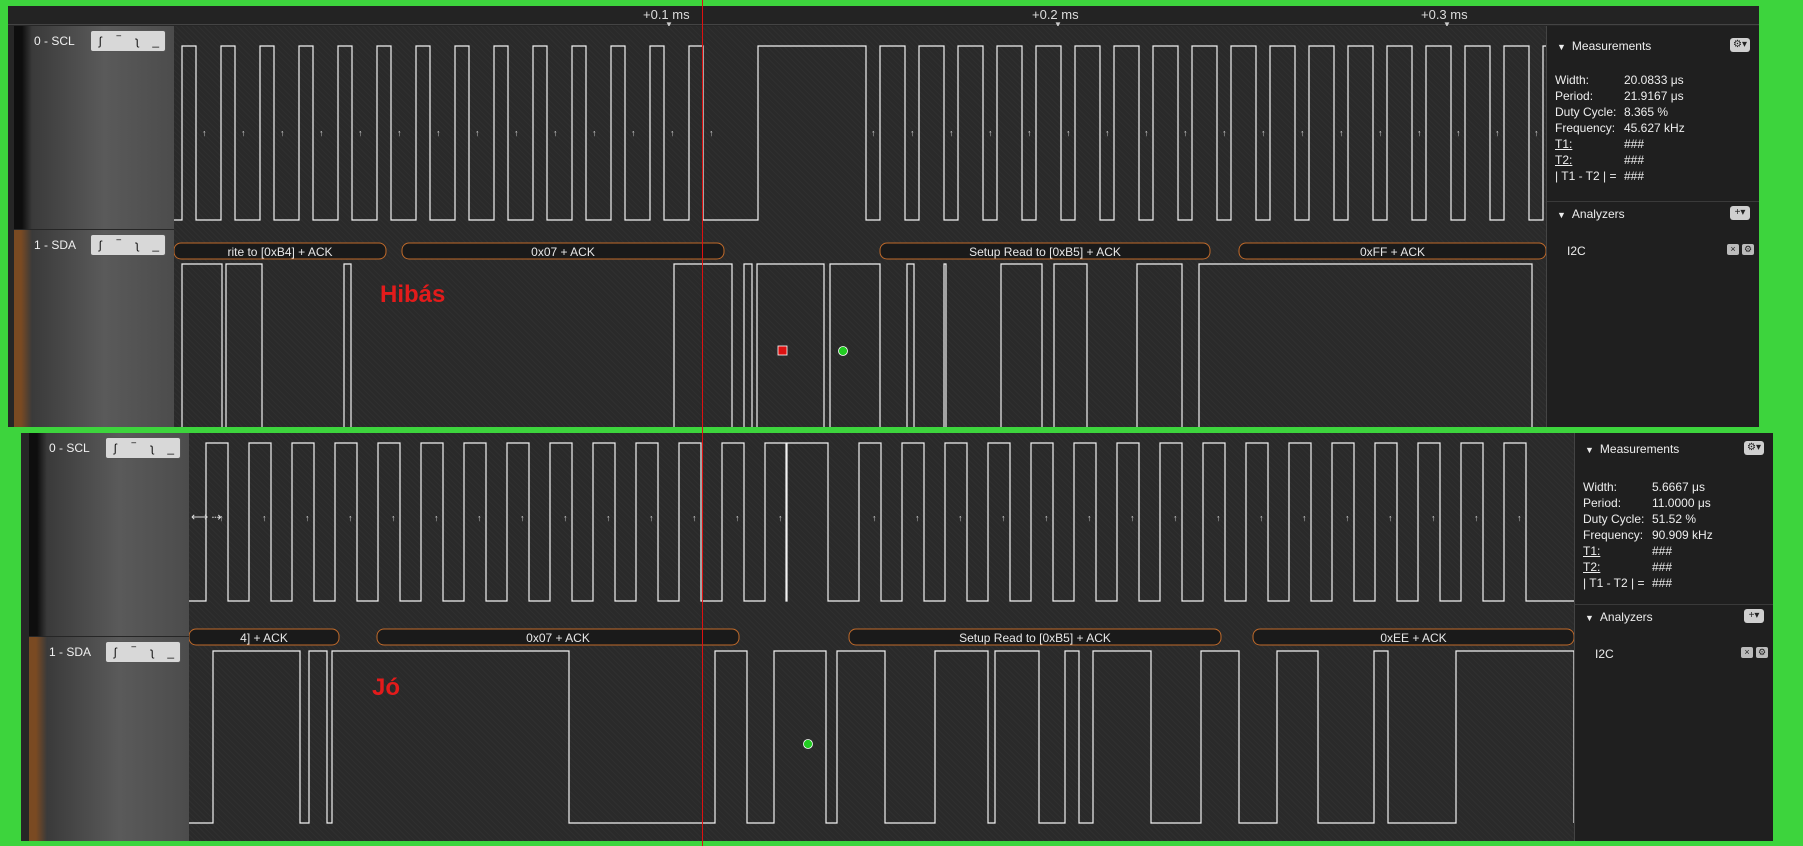 Image resolution: width=1803 pixels, height=846 pixels. What do you see at coordinates (1644, 487) in the screenshot?
I see `measurement-row: Width: 5.6667 μs` at bounding box center [1644, 487].